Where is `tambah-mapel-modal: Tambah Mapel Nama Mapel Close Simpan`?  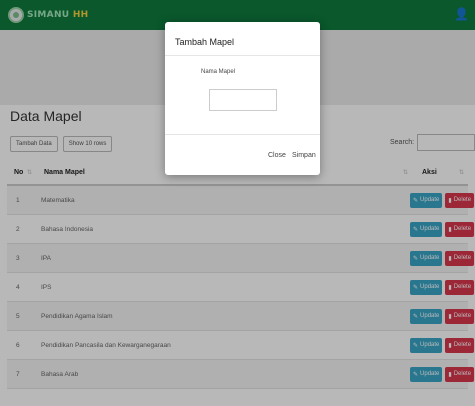 tambah-mapel-modal: Tambah Mapel Nama Mapel Close Simpan is located at coordinates (242, 98).